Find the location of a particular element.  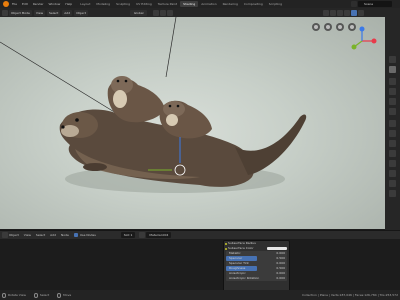

tab-layout: Layout is located at coordinates (85, 4).